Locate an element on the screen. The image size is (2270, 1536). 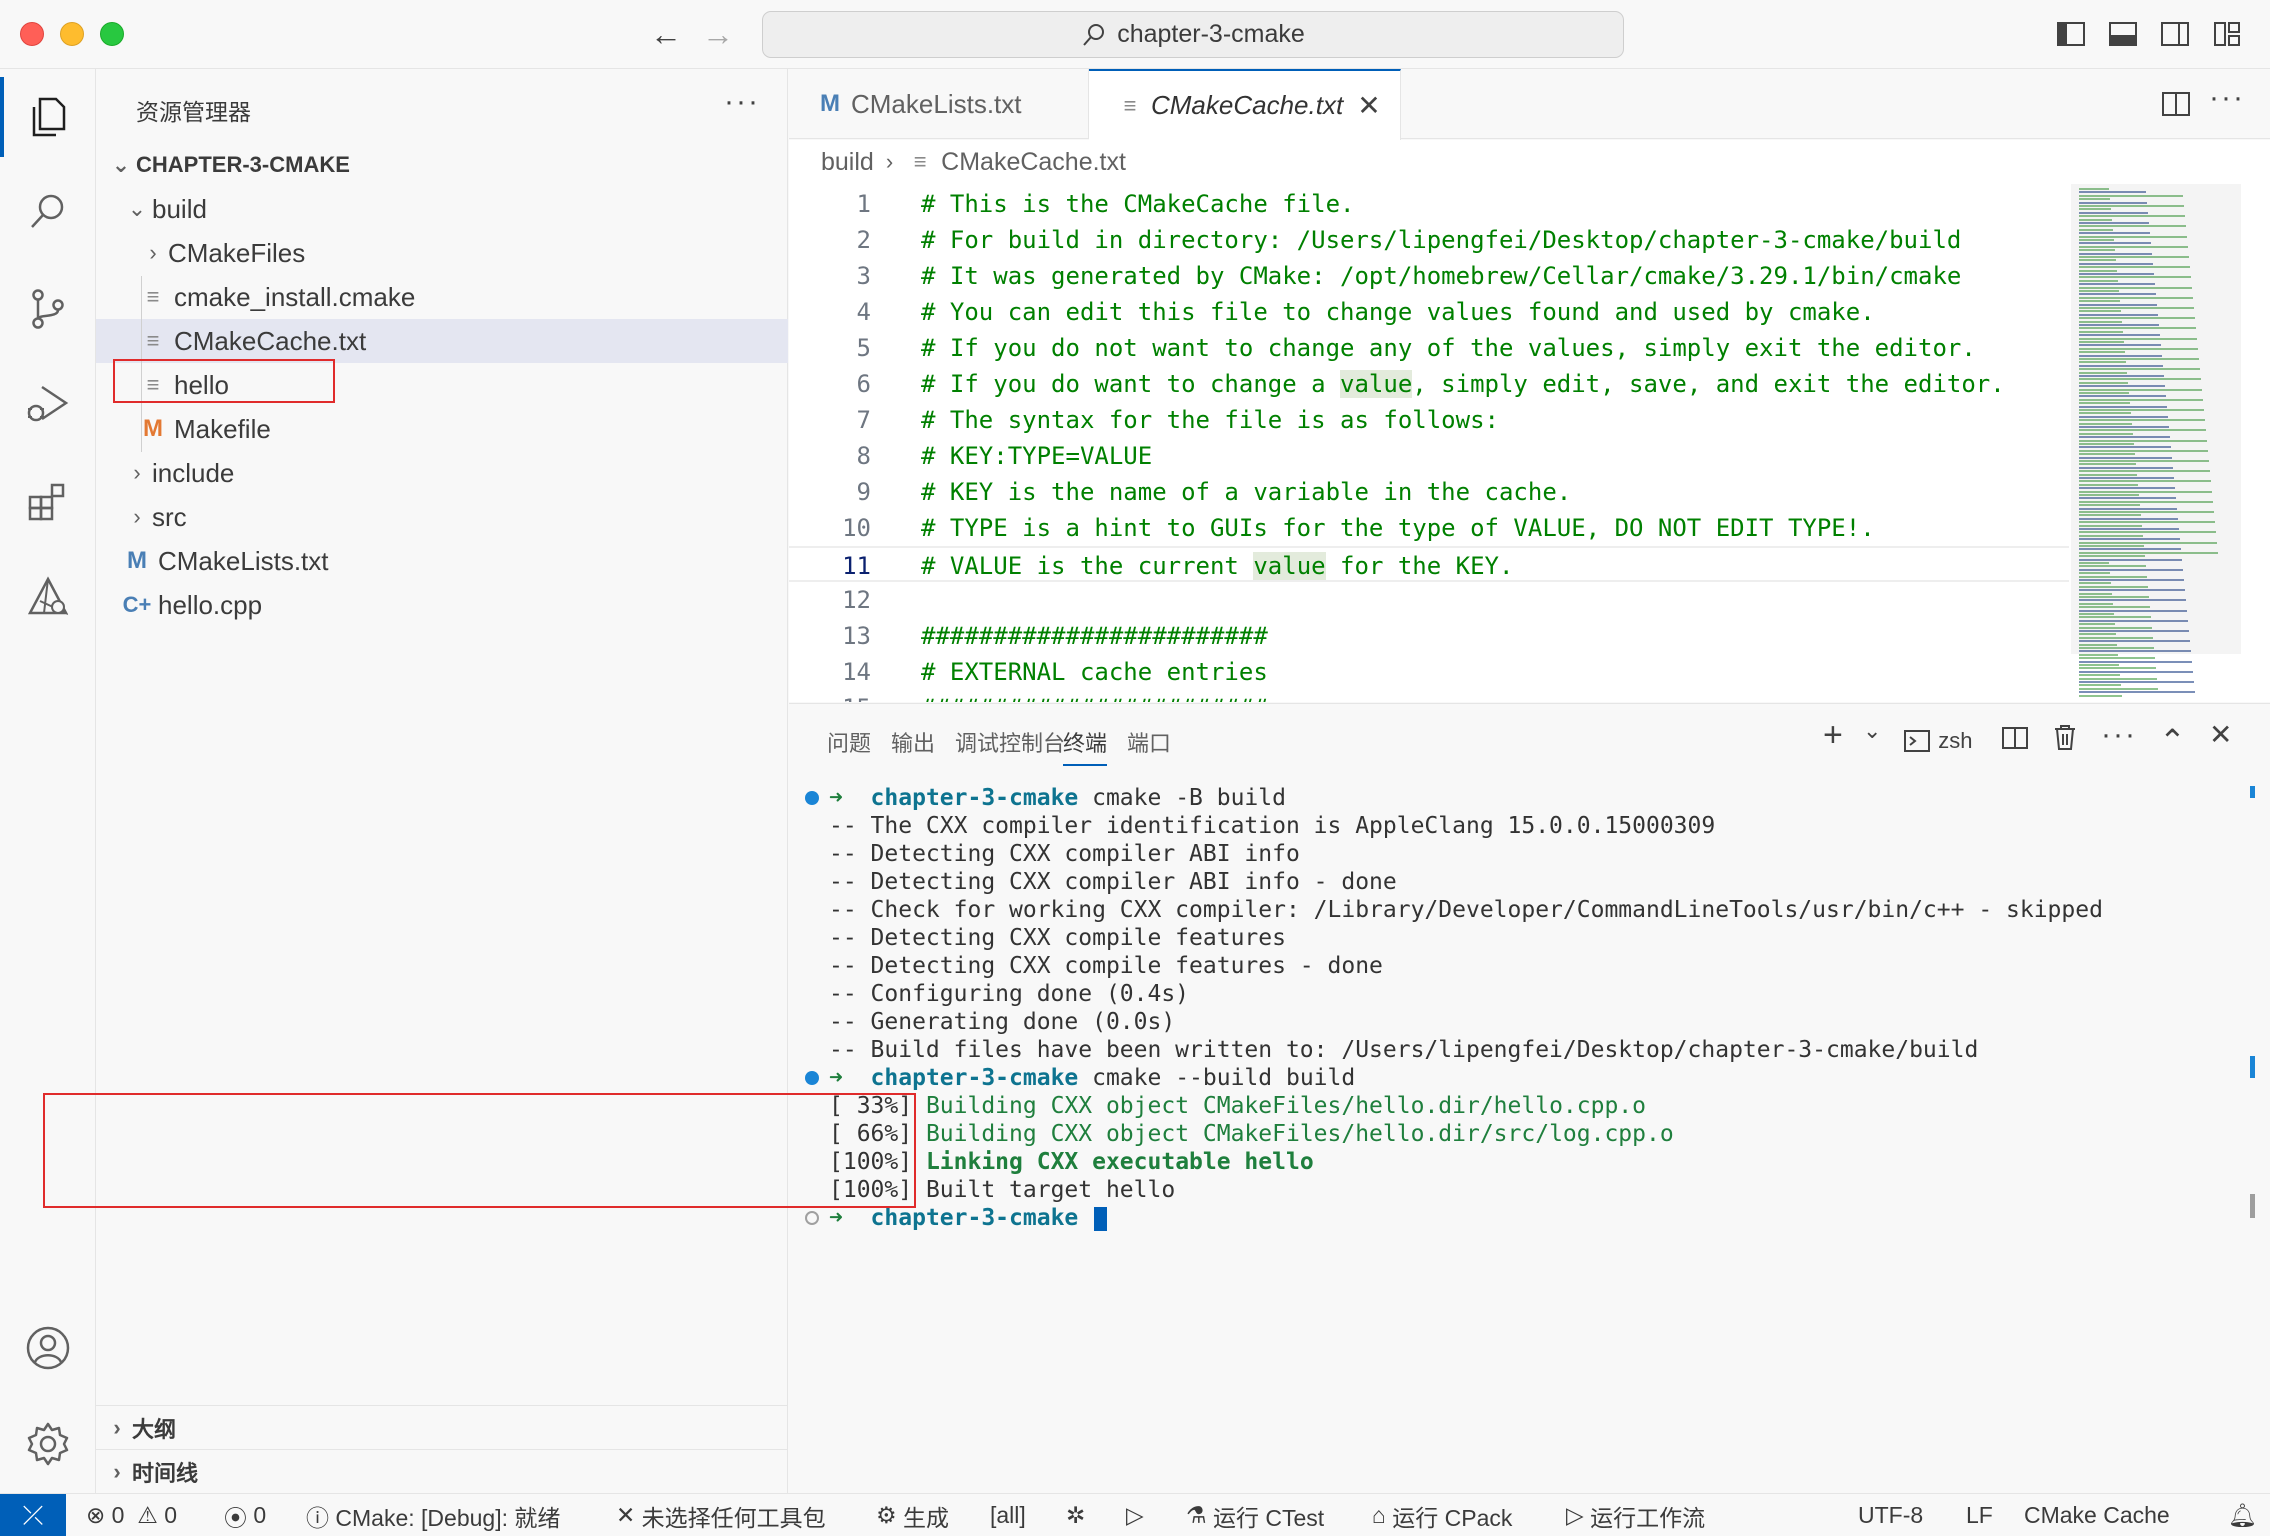
close-panel-icon: ✕ is located at coordinates (2220, 734).